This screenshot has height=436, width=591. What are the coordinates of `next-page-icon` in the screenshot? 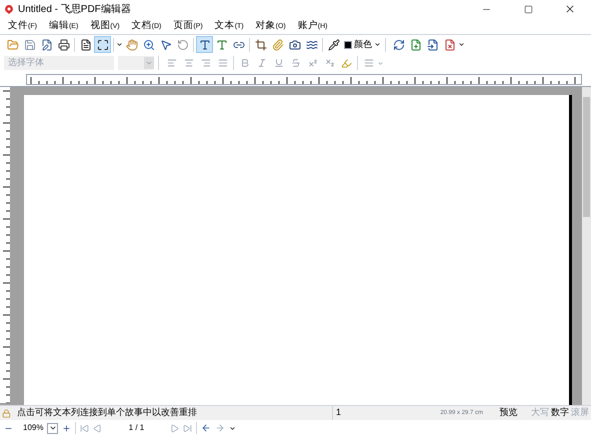 It's located at (175, 428).